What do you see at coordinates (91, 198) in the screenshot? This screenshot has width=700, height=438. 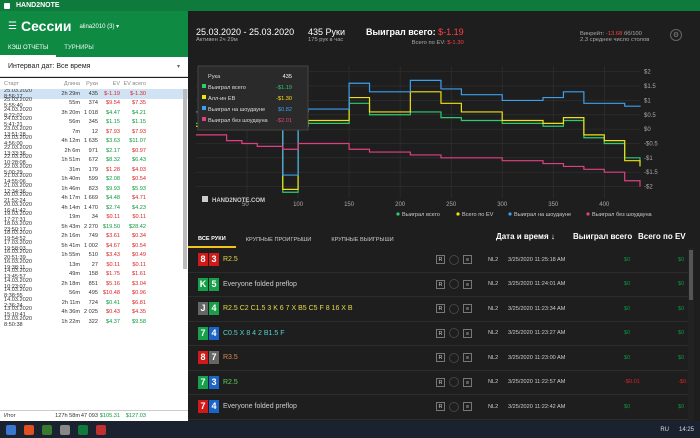 I see `session-hands: 1 669` at bounding box center [91, 198].